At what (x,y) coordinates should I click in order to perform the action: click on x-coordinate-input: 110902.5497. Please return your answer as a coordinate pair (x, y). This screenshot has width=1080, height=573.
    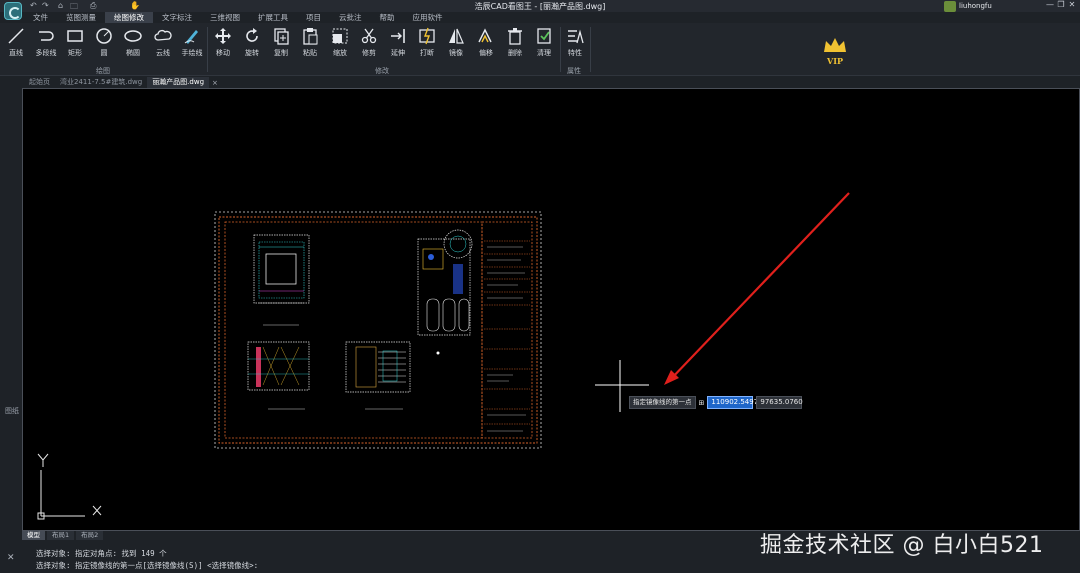
    Looking at the image, I should click on (732, 402).